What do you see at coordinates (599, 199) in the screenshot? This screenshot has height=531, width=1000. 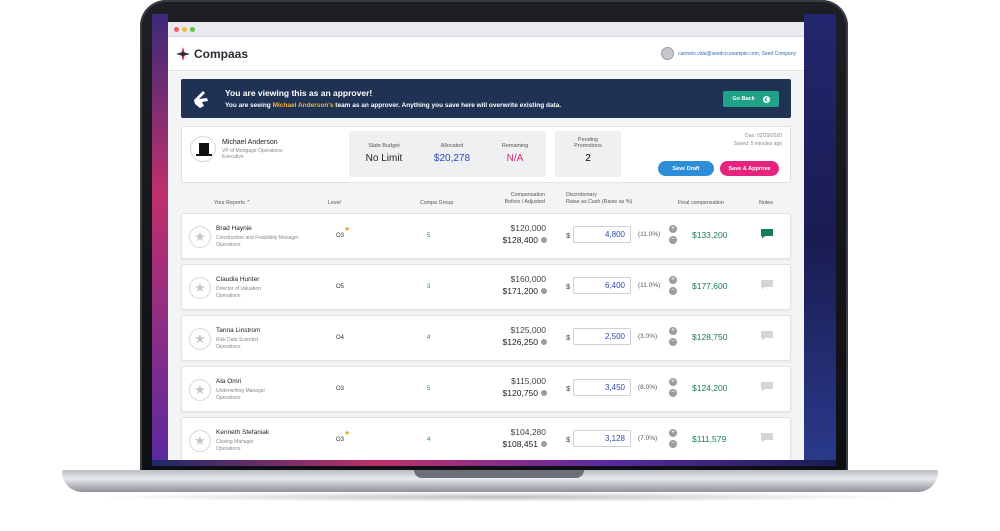 I see `col-discretionary: Discretionary Raise as Cash (Raise as %)` at bounding box center [599, 199].